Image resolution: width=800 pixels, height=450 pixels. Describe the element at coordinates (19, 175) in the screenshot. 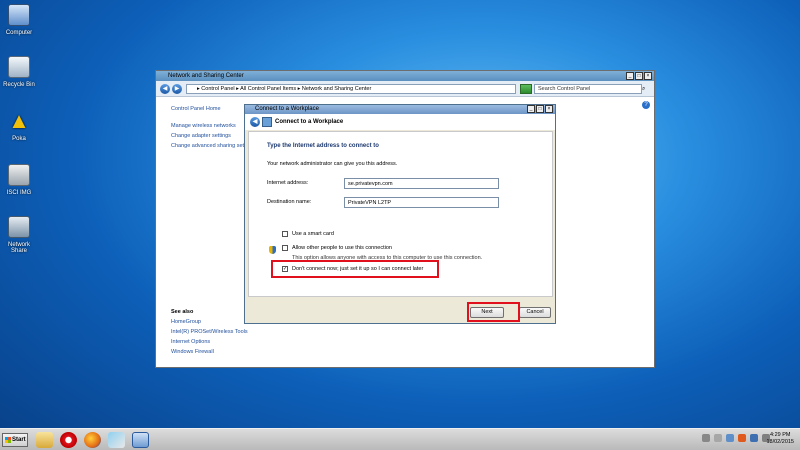

I see `drive-icon` at that location.